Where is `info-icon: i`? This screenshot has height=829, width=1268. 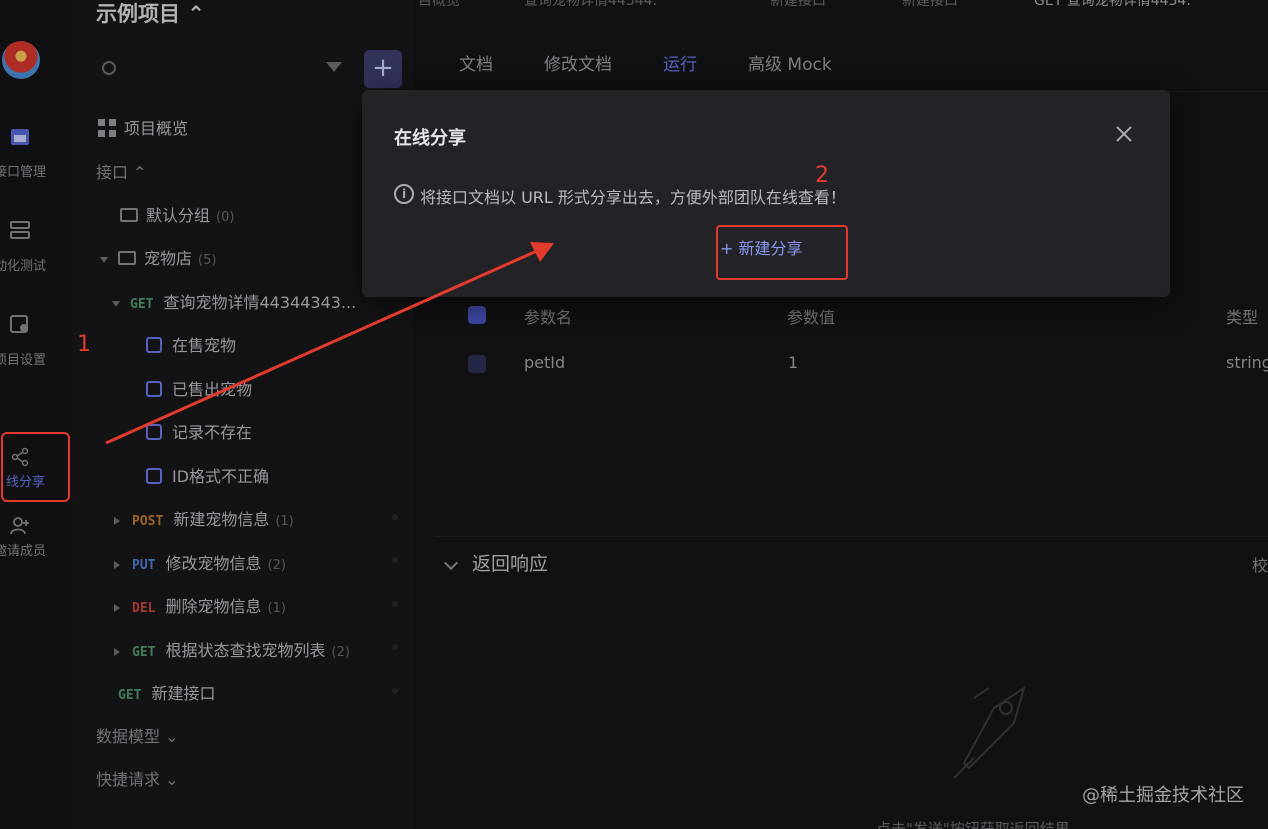
info-icon: i is located at coordinates (404, 194).